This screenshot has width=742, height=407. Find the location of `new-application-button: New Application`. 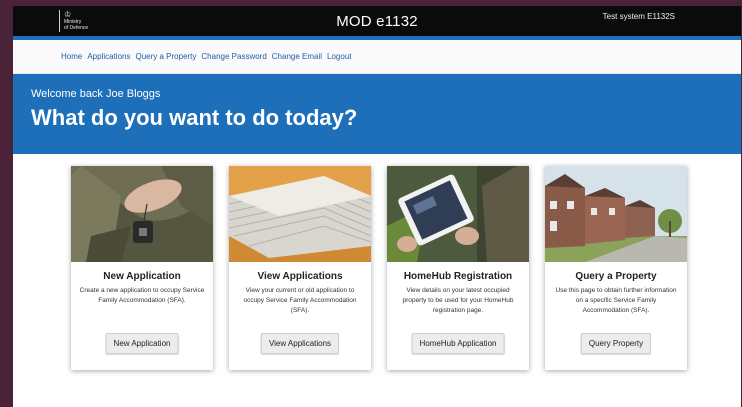

new-application-button: New Application is located at coordinates (142, 343).